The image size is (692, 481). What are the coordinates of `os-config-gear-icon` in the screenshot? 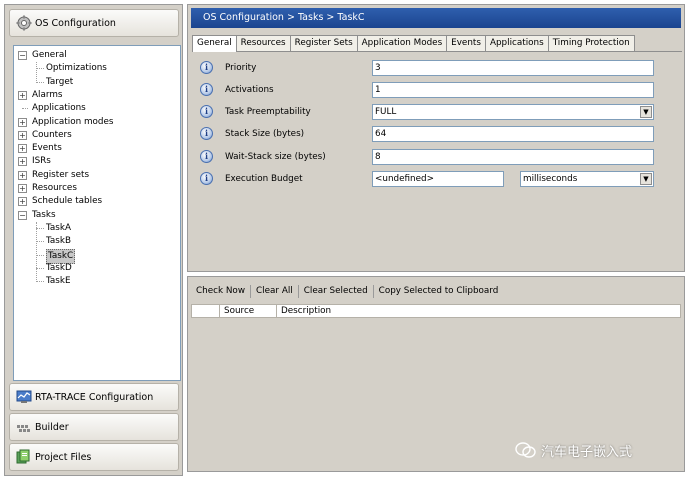 It's located at (24, 23).